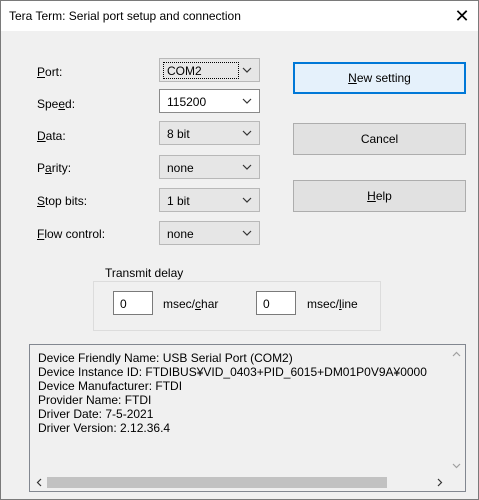 This screenshot has width=479, height=500. Describe the element at coordinates (439, 482) in the screenshot. I see `scroll-right-arrow-icon` at that location.